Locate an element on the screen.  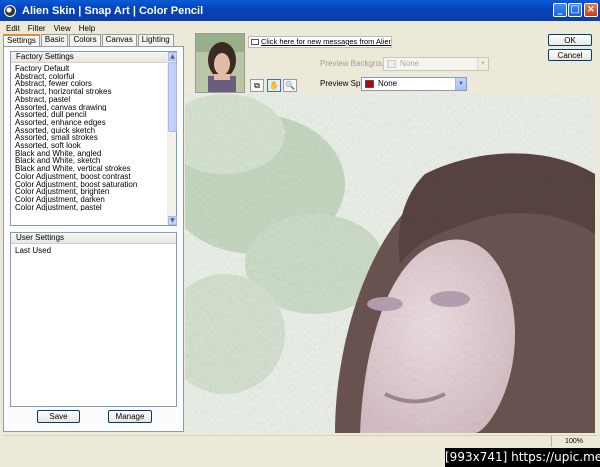
tab-lighting: Lighting is located at coordinates (155, 40).